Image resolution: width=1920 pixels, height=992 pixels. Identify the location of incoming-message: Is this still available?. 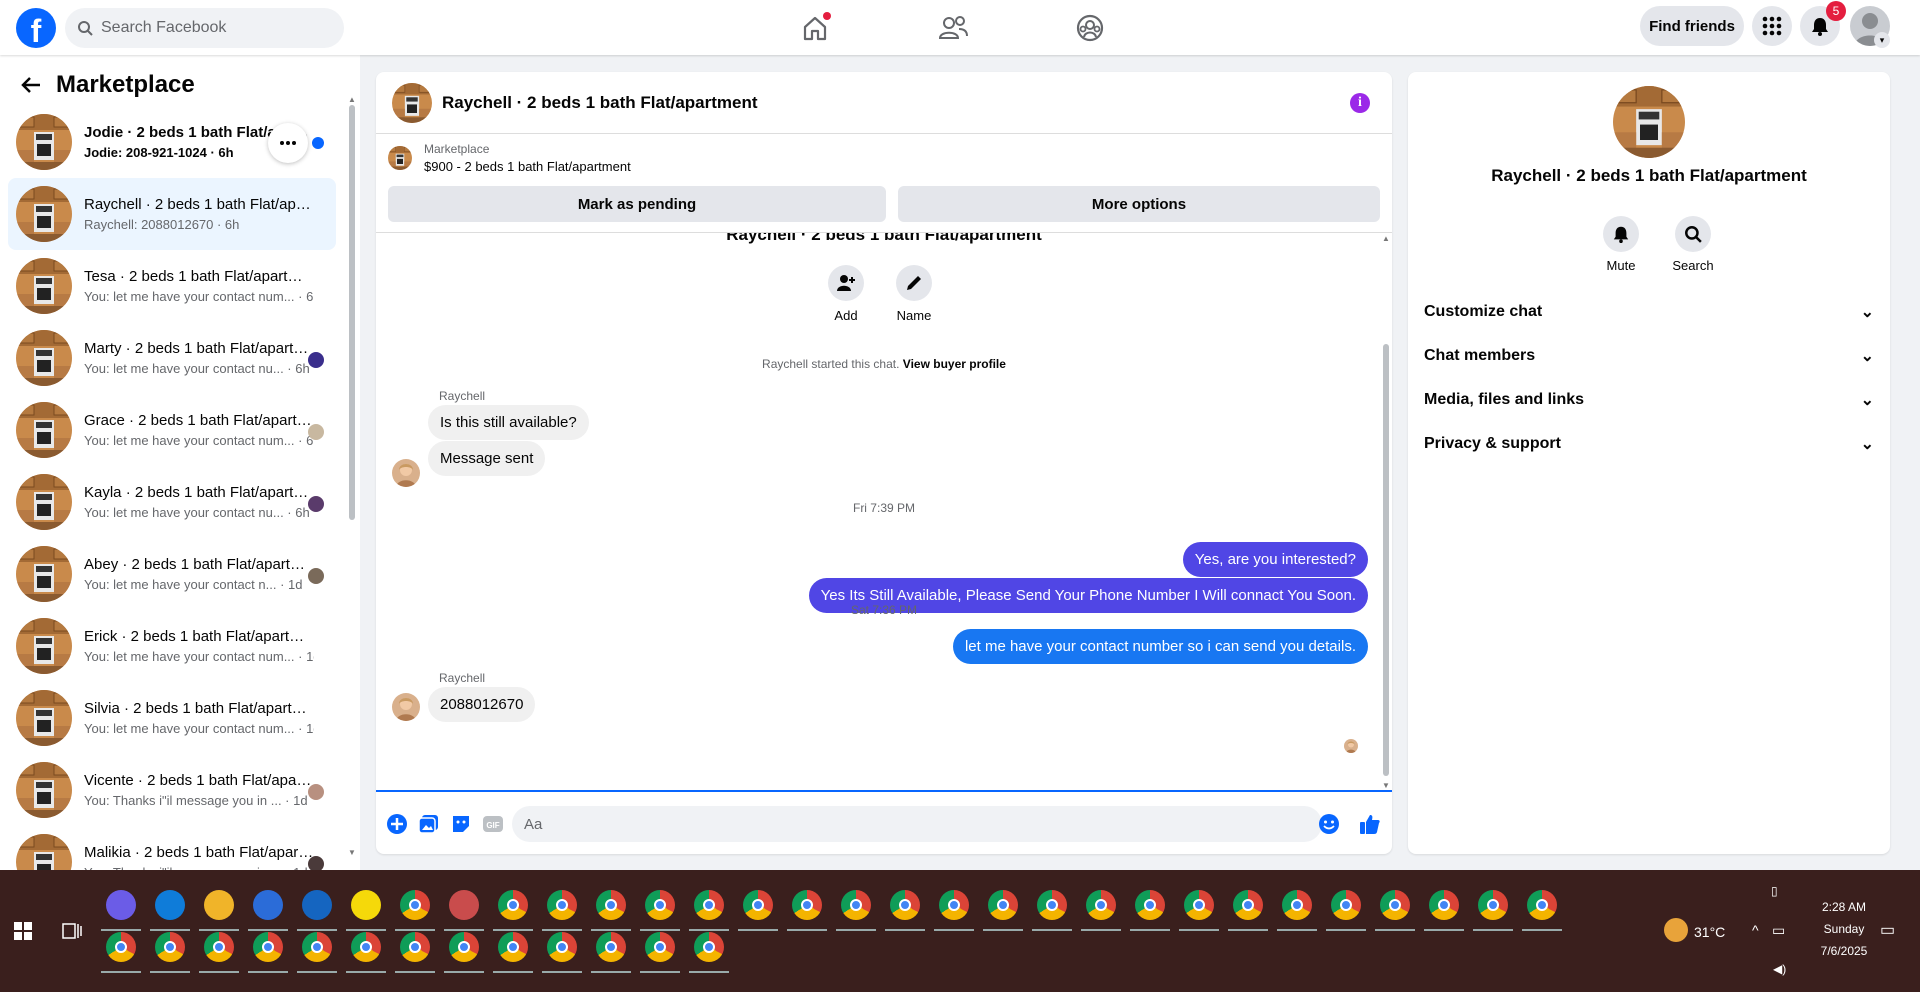
(508, 422).